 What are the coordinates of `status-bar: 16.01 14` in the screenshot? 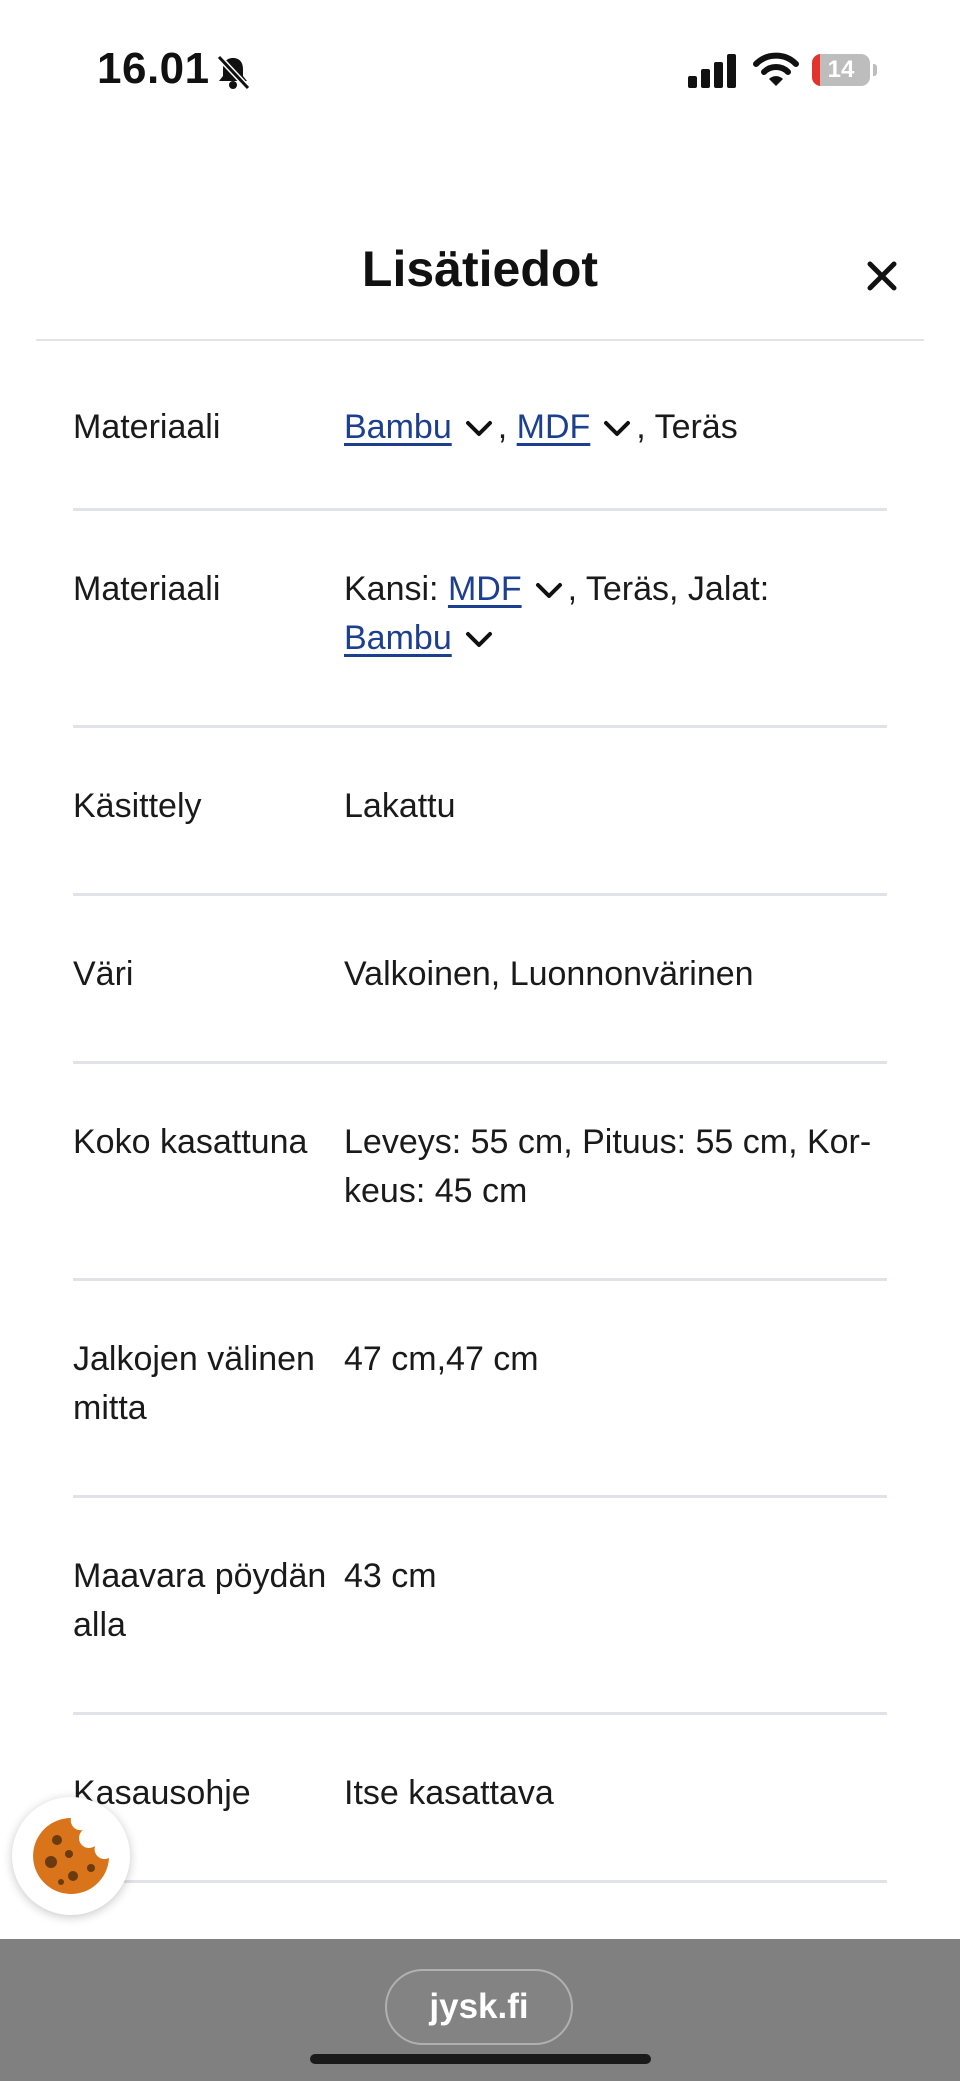 It's located at (480, 70).